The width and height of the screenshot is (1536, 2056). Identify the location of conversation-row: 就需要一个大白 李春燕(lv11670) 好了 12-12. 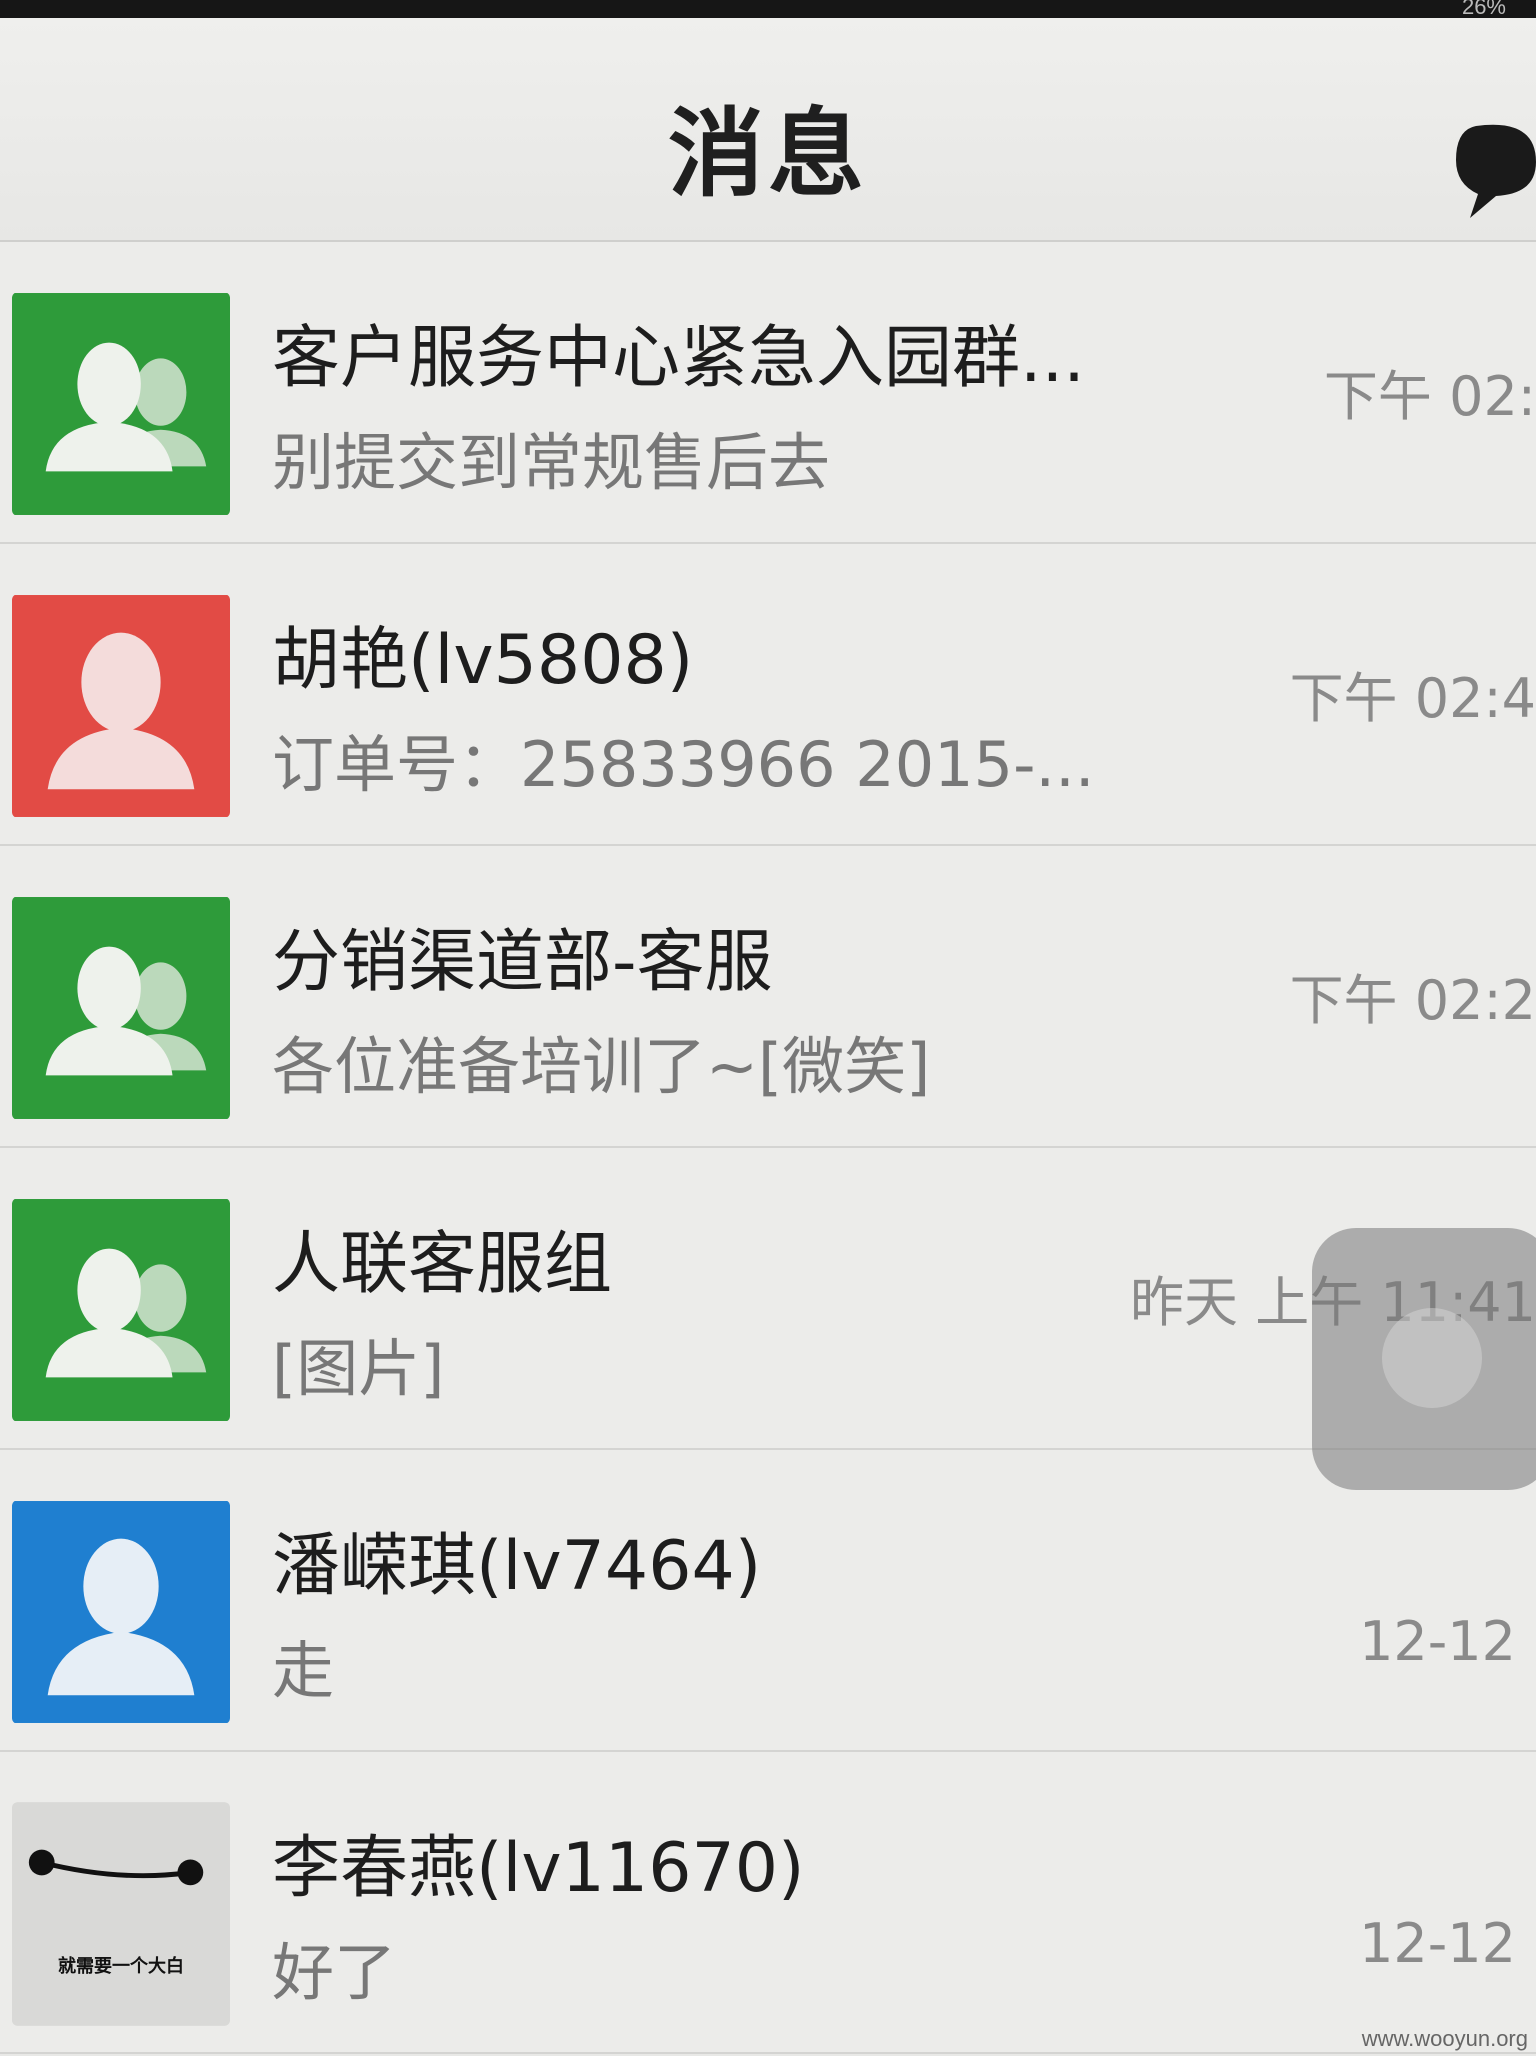
(768, 1903).